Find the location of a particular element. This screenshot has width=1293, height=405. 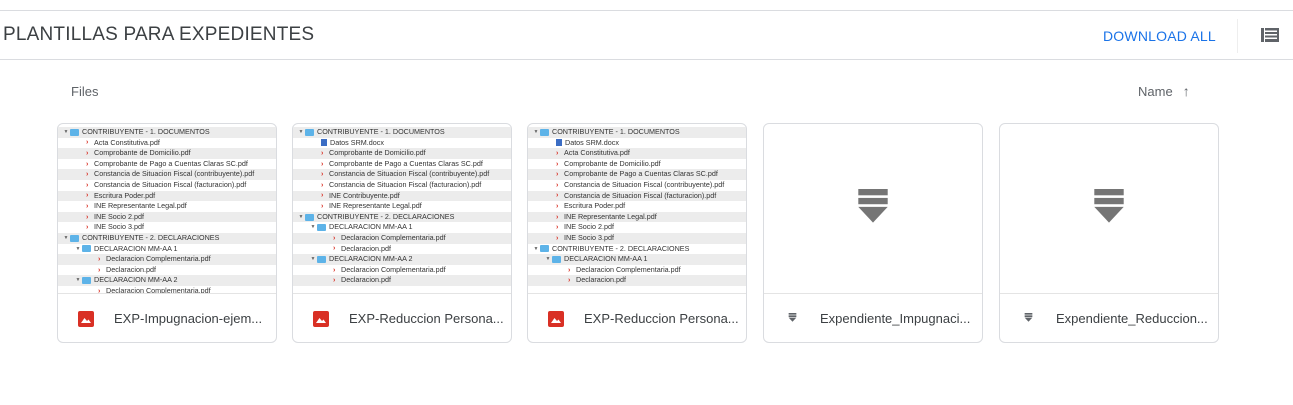

tree-row-label: DECLARACION MM-AA 1 is located at coordinates (371, 227).